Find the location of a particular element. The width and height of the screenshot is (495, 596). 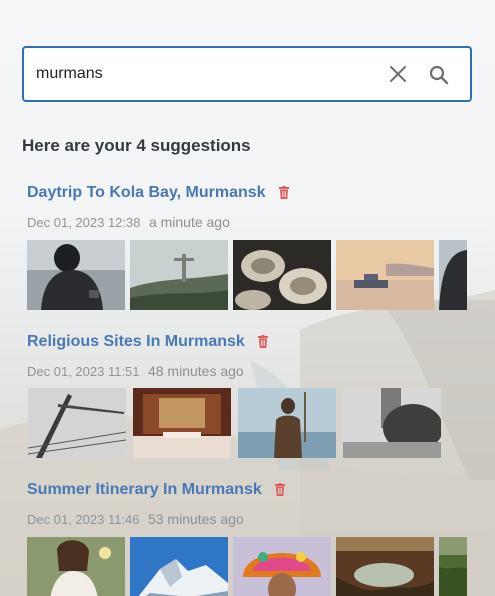

close-icon is located at coordinates (398, 74).